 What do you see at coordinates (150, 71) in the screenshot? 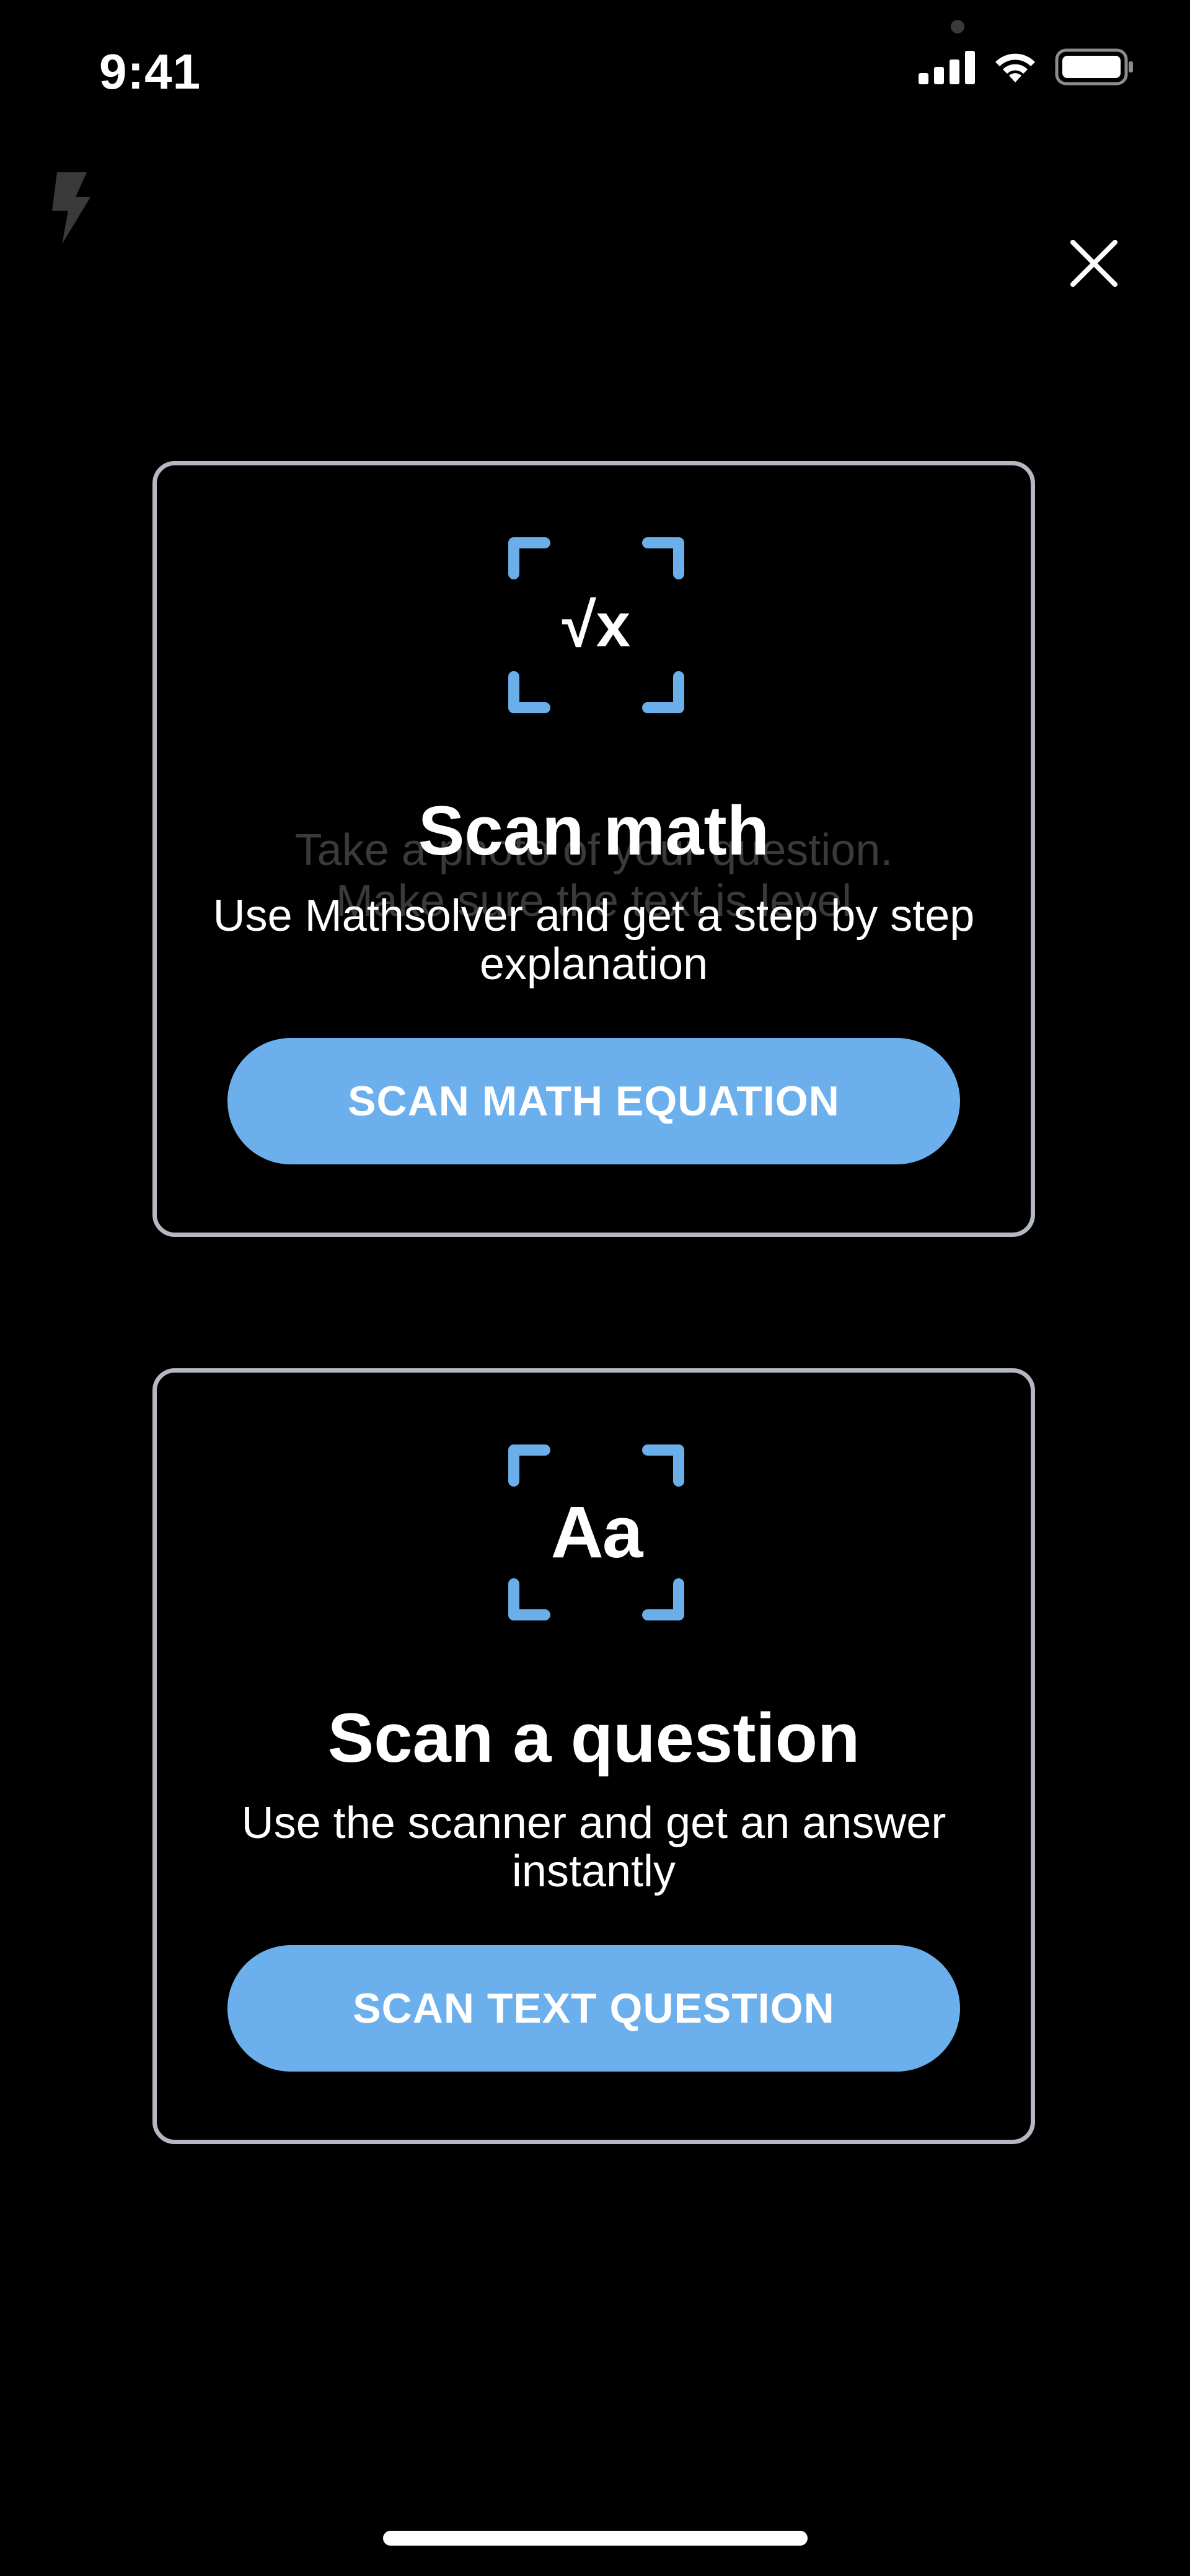
I see `status-time: 9:41` at bounding box center [150, 71].